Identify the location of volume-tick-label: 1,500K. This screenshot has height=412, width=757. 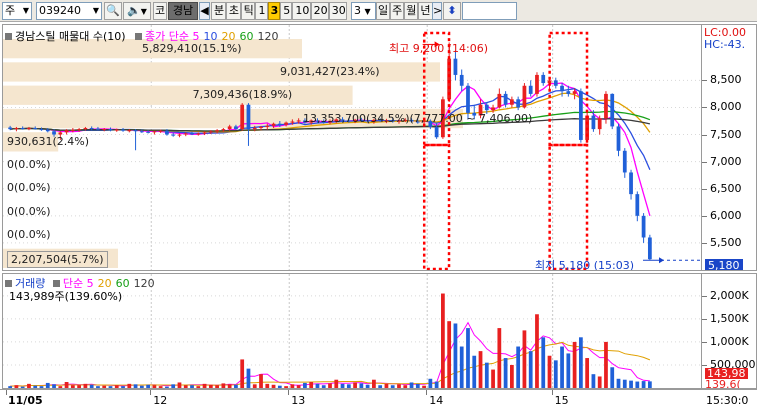
(729, 318).